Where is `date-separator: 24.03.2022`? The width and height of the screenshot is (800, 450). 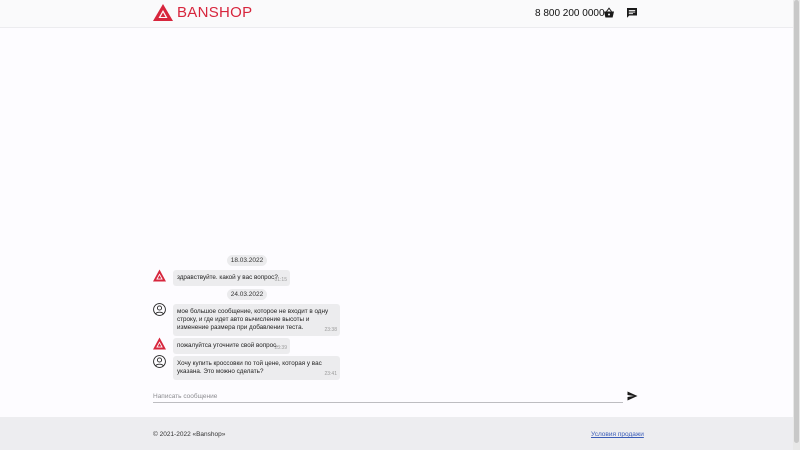
date-separator: 24.03.2022 is located at coordinates (247, 294).